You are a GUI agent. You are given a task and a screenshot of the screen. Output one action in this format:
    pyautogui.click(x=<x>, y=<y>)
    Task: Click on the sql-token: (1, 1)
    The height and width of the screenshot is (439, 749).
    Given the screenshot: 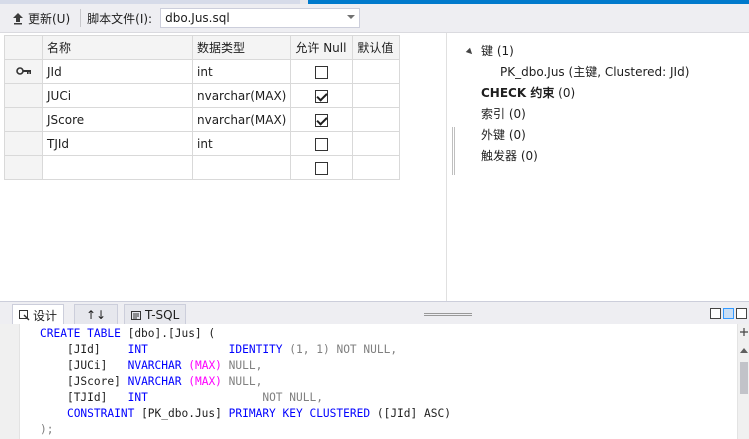 What is the action you would take?
    pyautogui.click(x=309, y=349)
    